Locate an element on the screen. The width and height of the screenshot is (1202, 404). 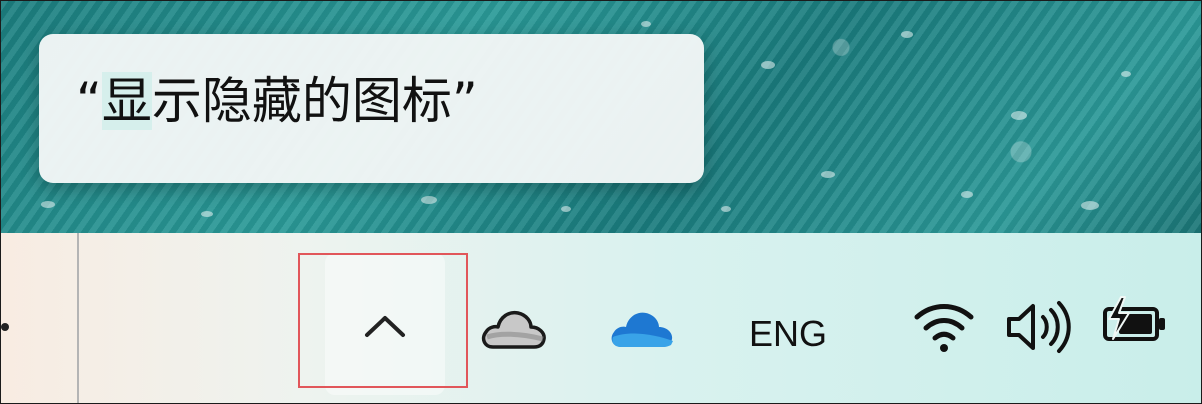
tooltip-open-quote: “ is located at coordinates (89, 101).